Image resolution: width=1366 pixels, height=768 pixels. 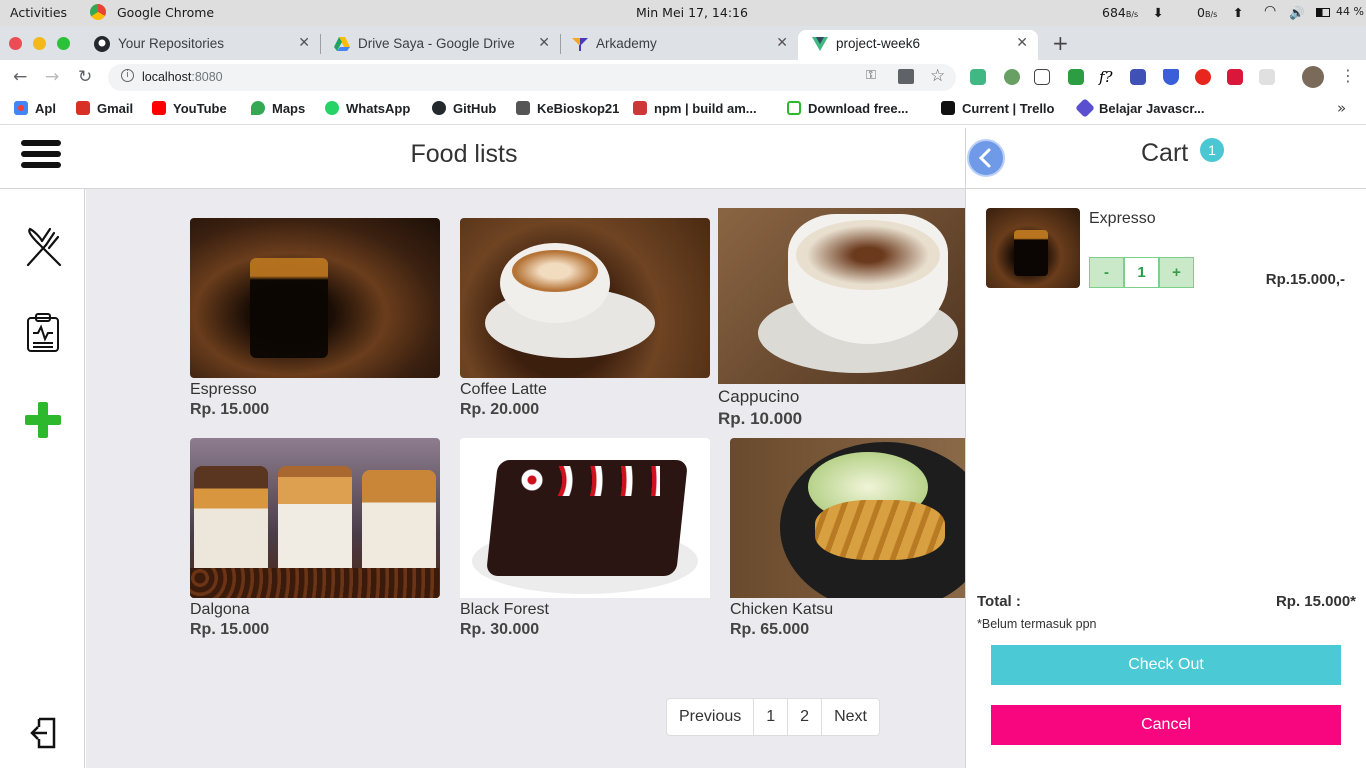 What do you see at coordinates (182, 77) in the screenshot?
I see `url-text: localhost:8080` at bounding box center [182, 77].